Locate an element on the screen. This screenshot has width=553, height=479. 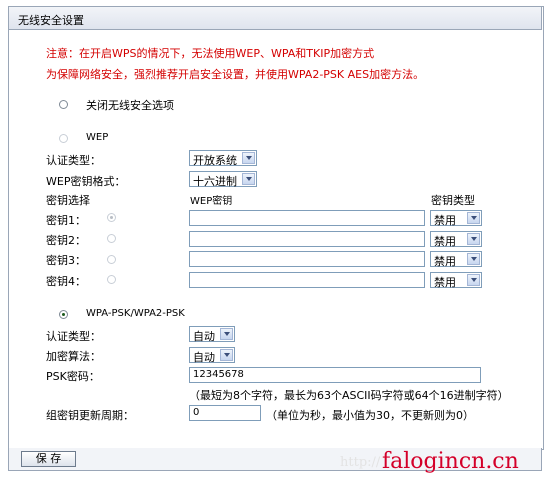
wpa-auth-label: 认证类型： is located at coordinates (73, 336).